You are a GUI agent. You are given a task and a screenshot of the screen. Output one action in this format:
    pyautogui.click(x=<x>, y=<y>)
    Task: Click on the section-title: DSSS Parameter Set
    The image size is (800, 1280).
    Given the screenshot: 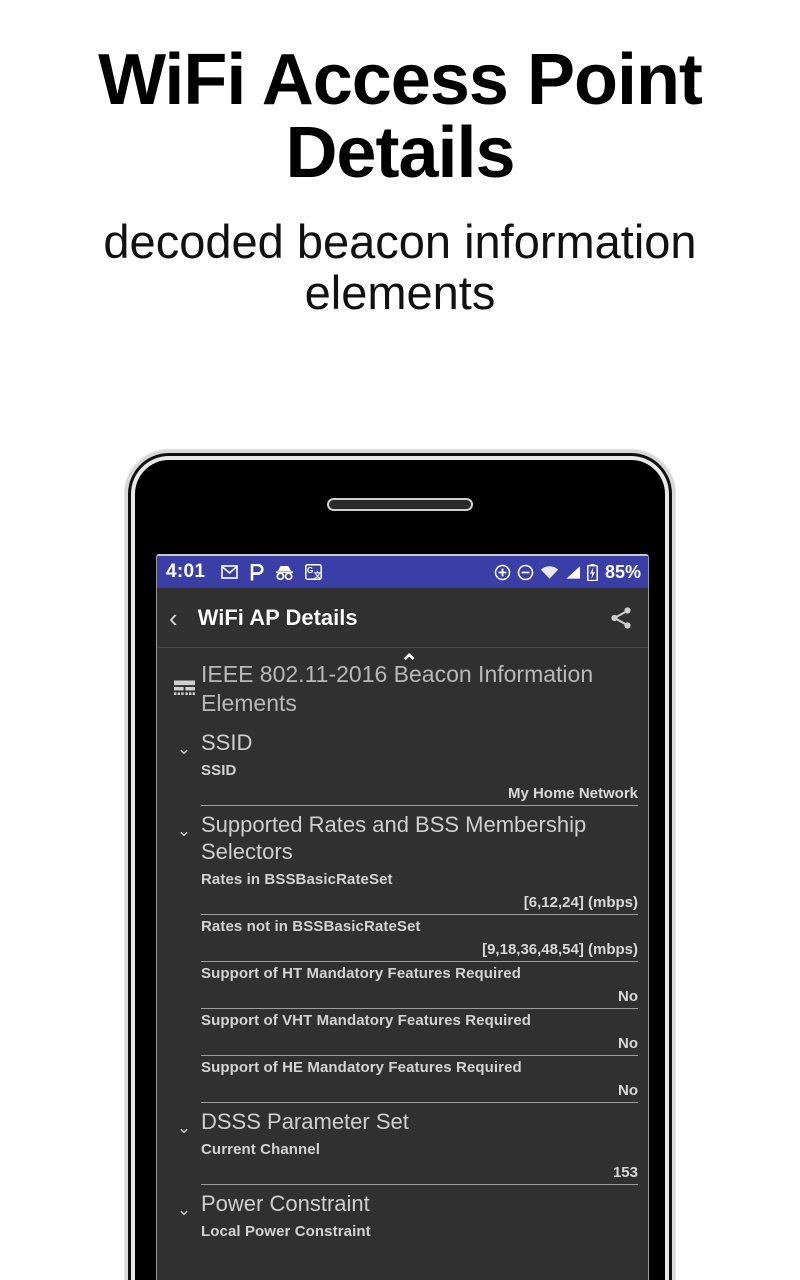 What is the action you would take?
    pyautogui.click(x=305, y=1121)
    